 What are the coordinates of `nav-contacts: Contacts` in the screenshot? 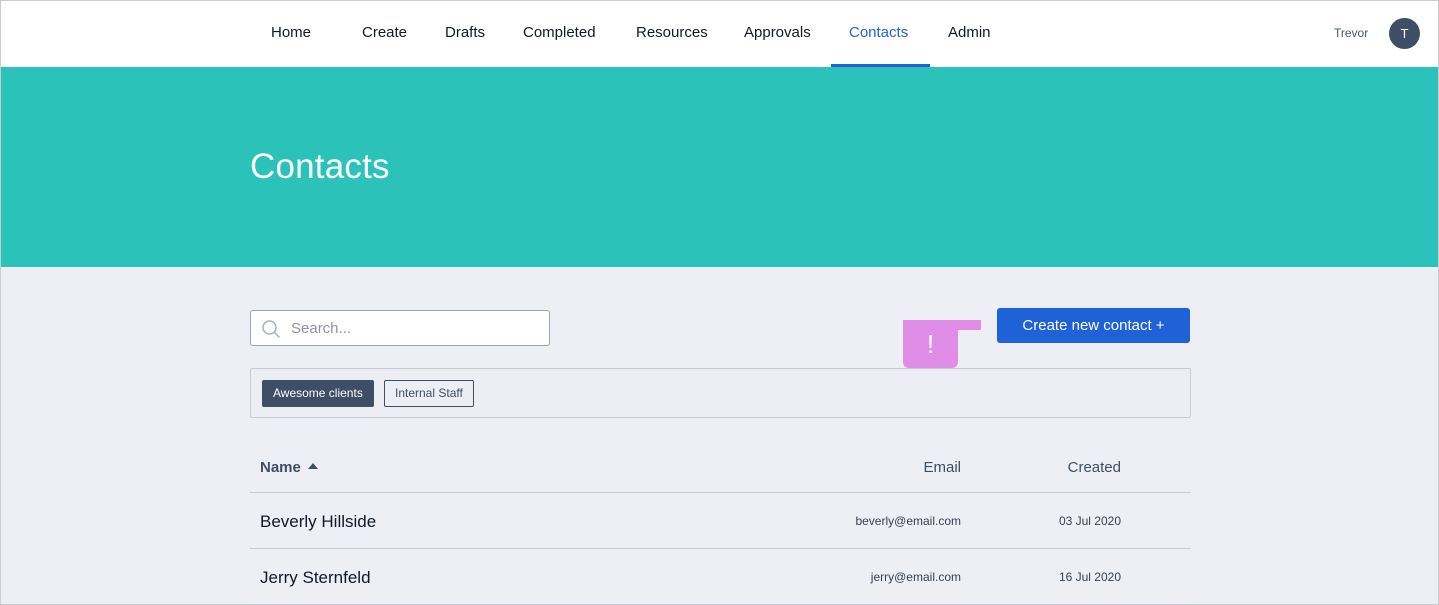 It's located at (878, 34).